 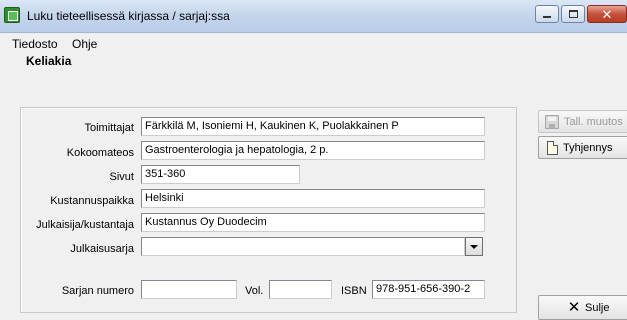 What do you see at coordinates (254, 291) in the screenshot?
I see `label-vol: Vol.` at bounding box center [254, 291].